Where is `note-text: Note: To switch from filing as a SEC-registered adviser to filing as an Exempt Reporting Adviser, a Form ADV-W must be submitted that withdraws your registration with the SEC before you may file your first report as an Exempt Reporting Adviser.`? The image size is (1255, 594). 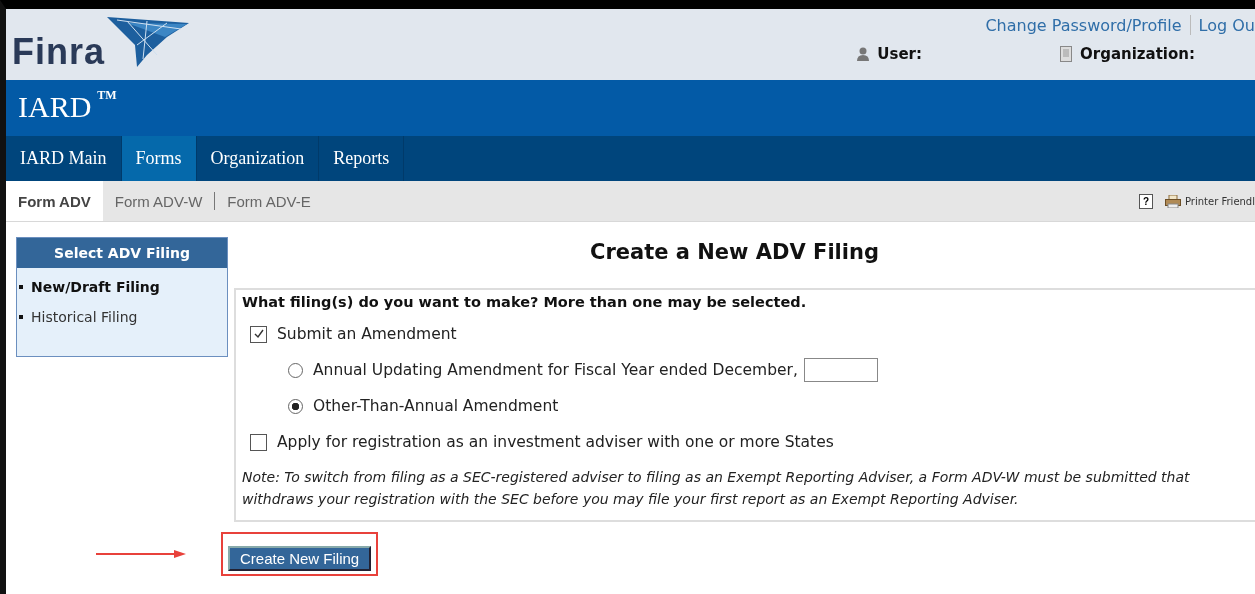 note-text: Note: To switch from filing as a SEC-registered adviser to filing as an Exempt Reporting Adviser, a Form ADV-W must be submitted that withdraws your registration with the SEC before you may file your first report as an Exempt Reporting Adviser. is located at coordinates (716, 488).